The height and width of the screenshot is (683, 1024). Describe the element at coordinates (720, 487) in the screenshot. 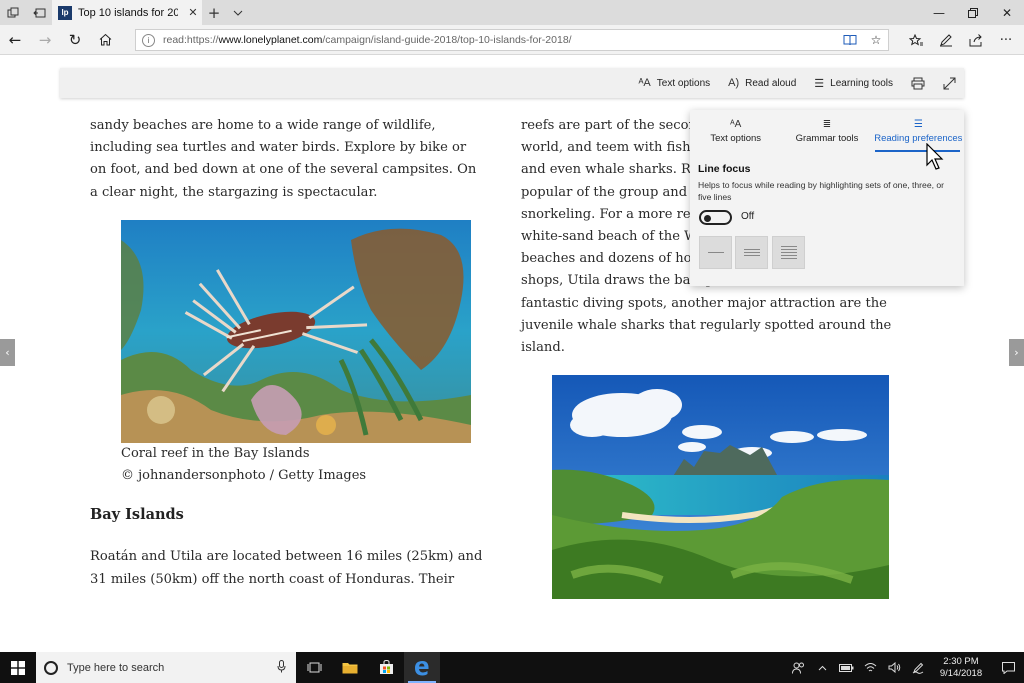

I see `island-photo` at that location.